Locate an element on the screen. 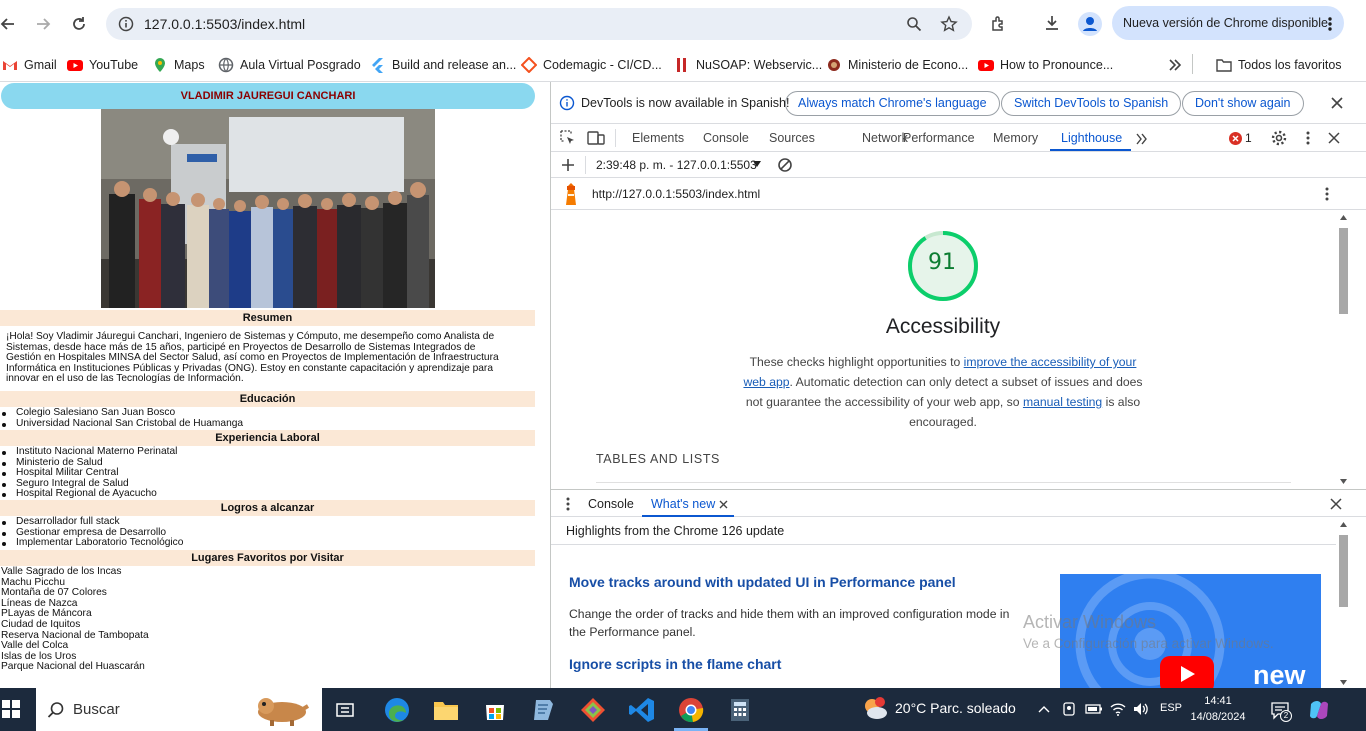  task-view-icon is located at coordinates (345, 710).